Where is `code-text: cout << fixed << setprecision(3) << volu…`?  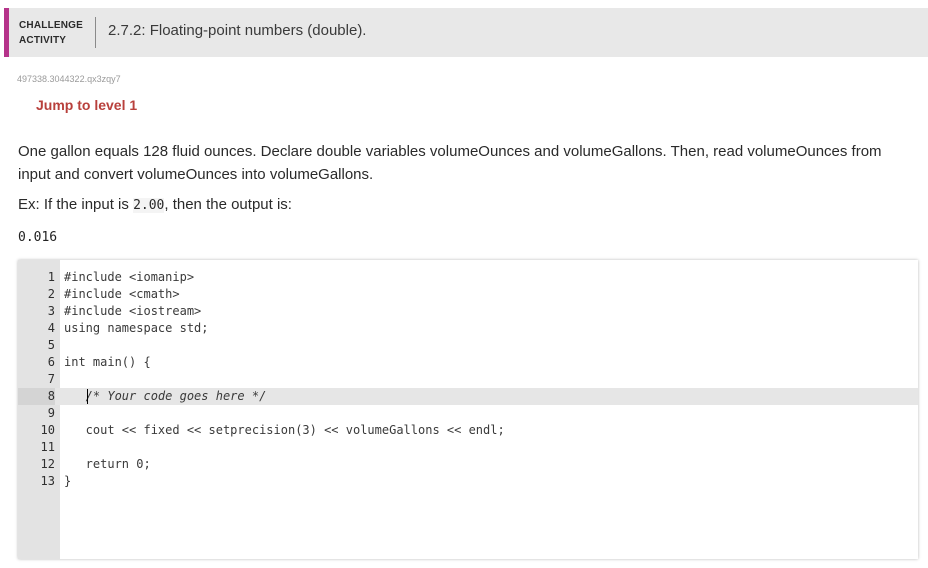
code-text: cout << fixed << setprecision(3) << volu… is located at coordinates (284, 430).